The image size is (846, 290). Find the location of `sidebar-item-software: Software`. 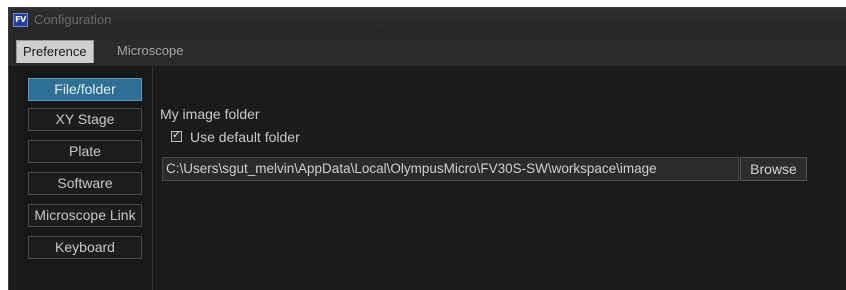

sidebar-item-software: Software is located at coordinates (85, 183).